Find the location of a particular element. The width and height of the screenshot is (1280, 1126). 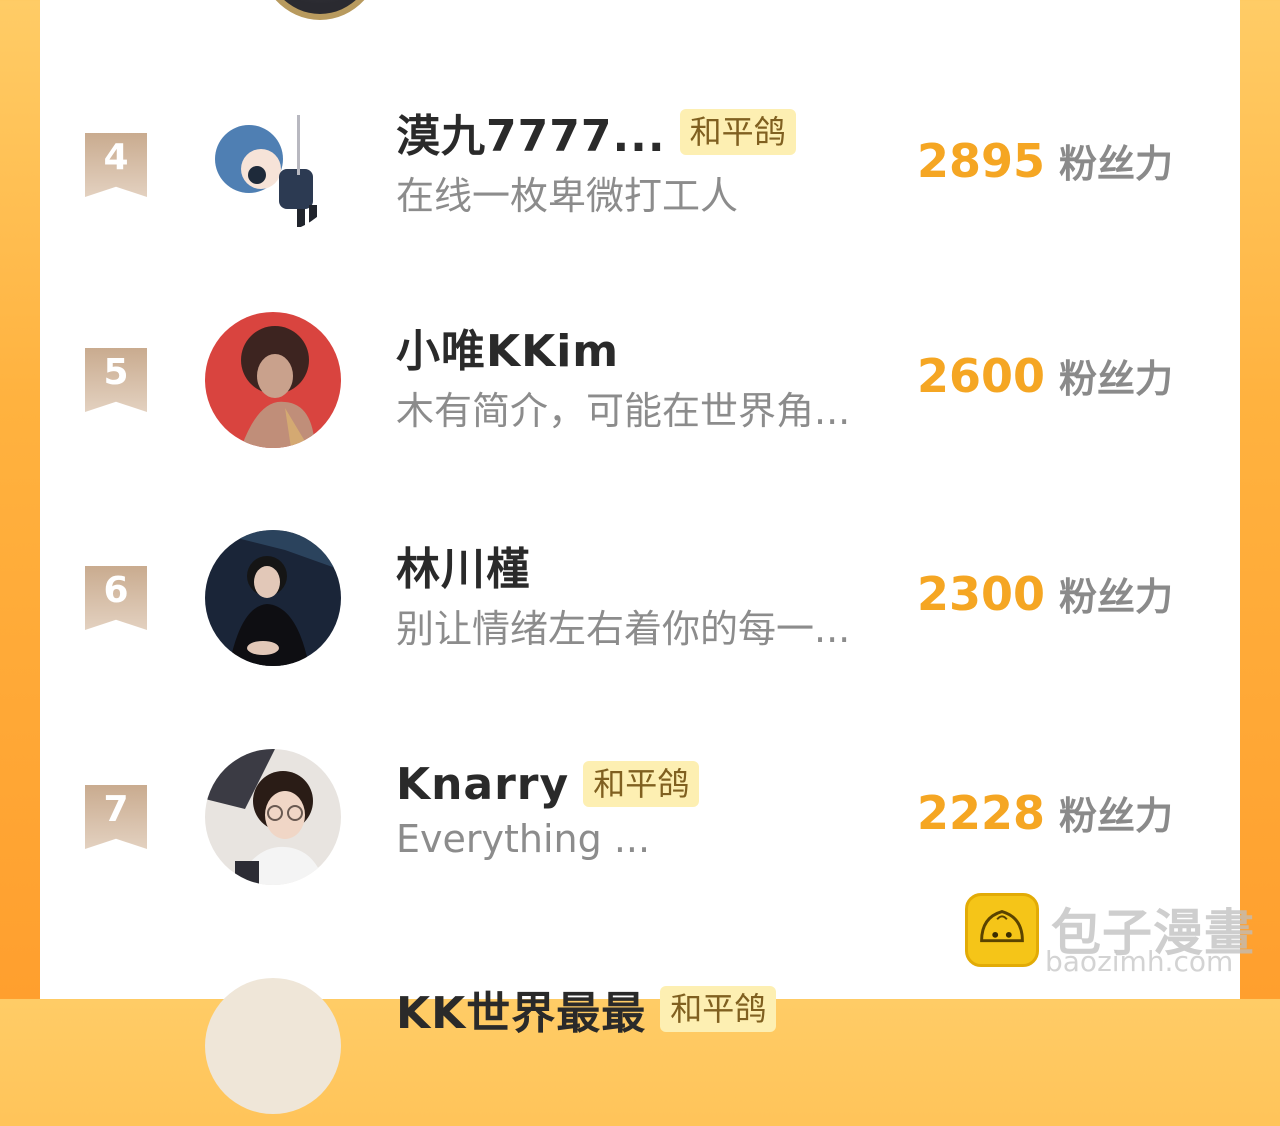

fan-score: 2300 粉丝力 is located at coordinates (1045, 593).